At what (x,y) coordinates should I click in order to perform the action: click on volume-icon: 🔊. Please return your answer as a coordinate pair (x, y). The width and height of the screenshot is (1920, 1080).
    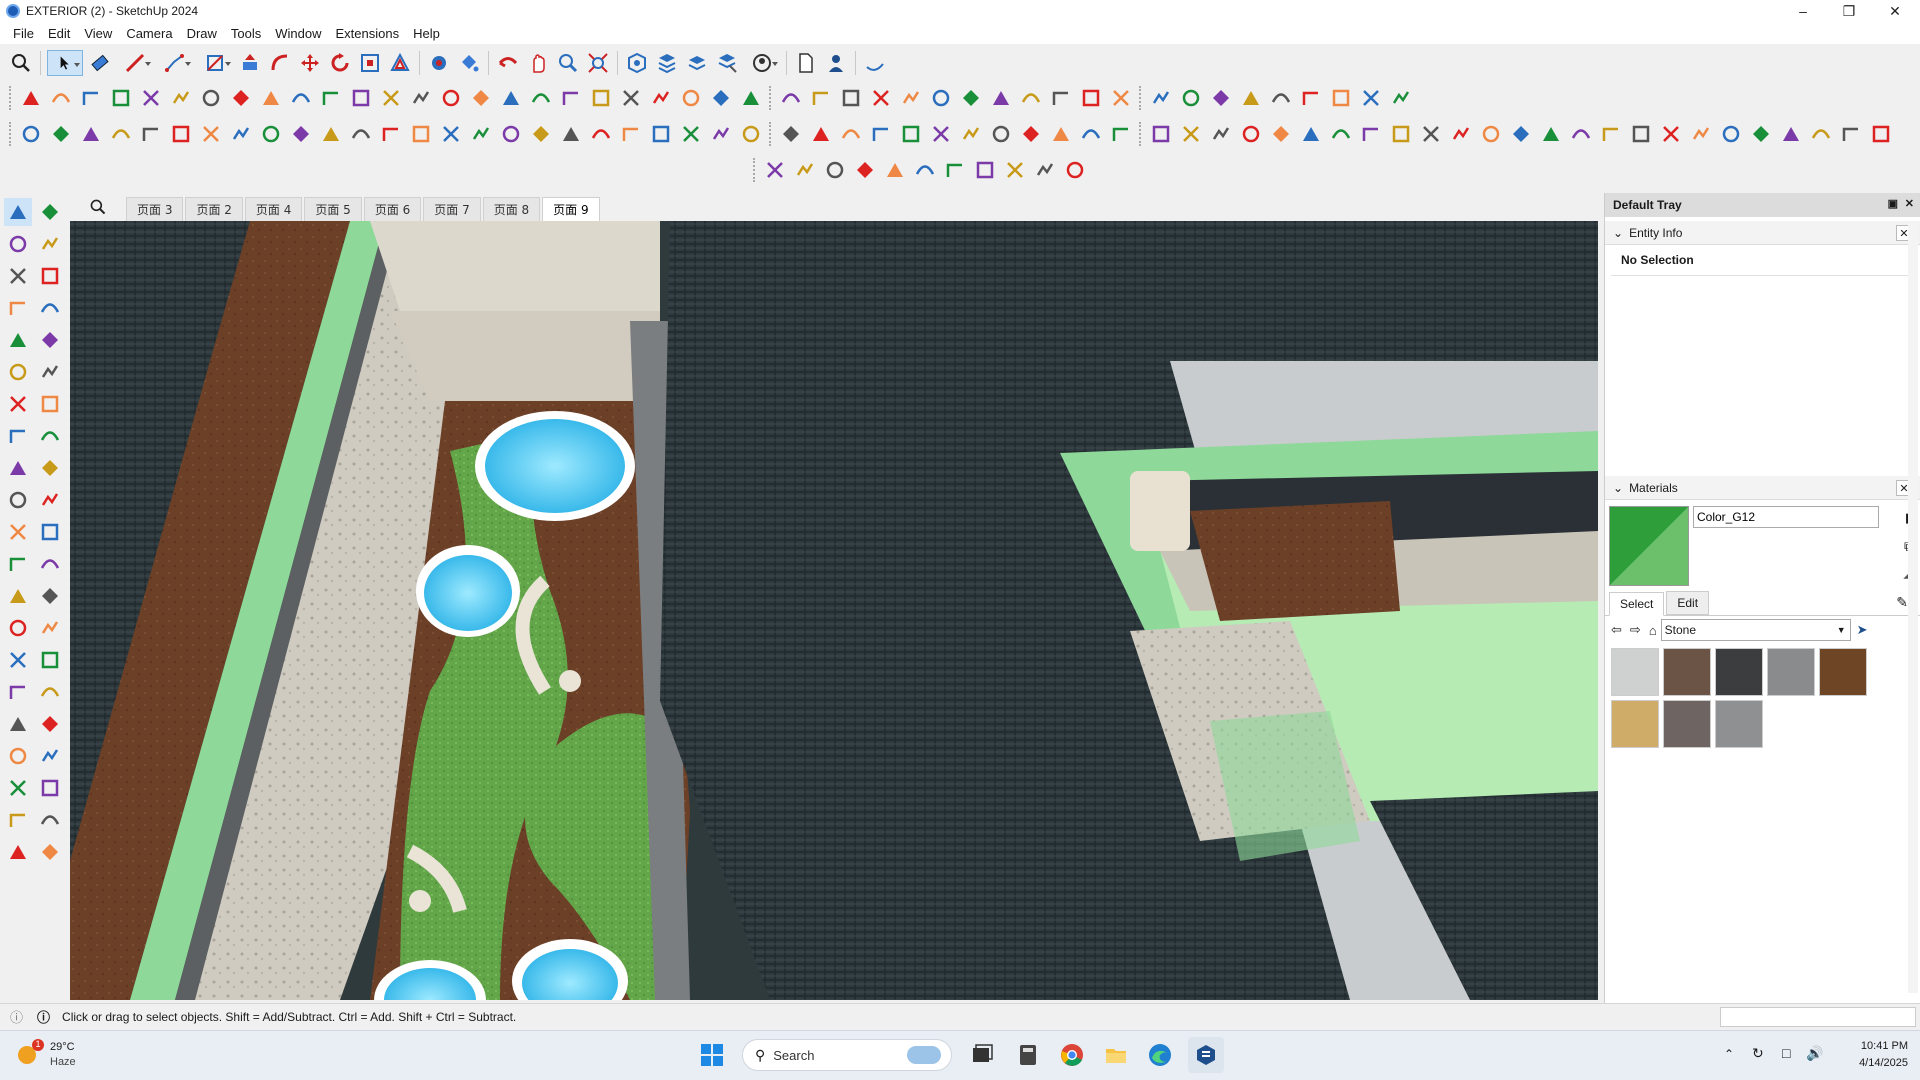
    Looking at the image, I should click on (1814, 1053).